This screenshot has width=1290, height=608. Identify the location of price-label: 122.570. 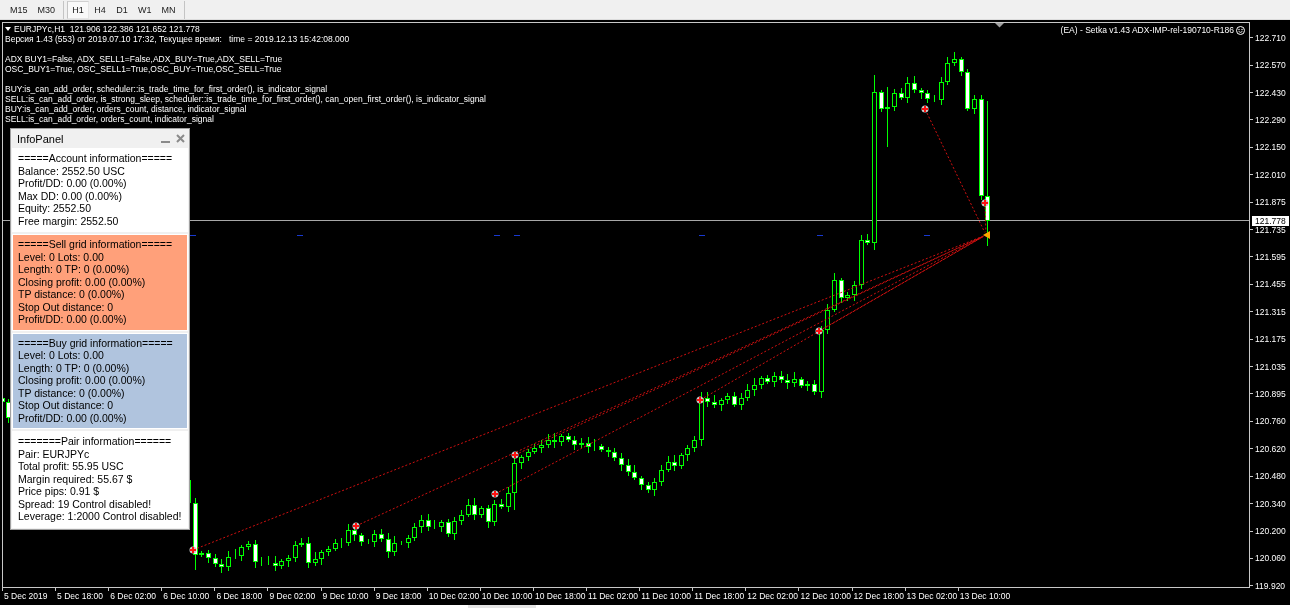
(1270, 65).